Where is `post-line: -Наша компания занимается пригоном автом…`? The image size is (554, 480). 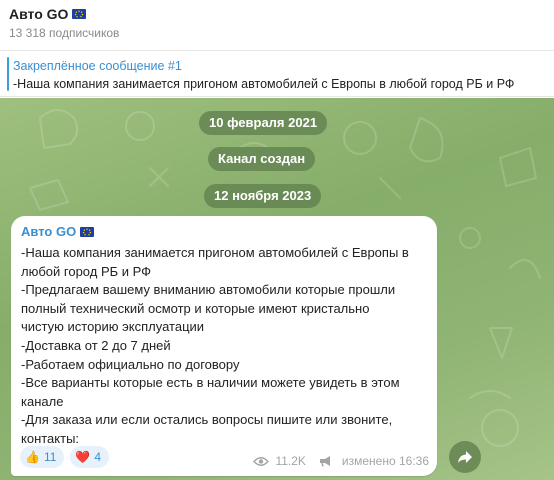 post-line: -Наша компания занимается пригоном автом… is located at coordinates (215, 252).